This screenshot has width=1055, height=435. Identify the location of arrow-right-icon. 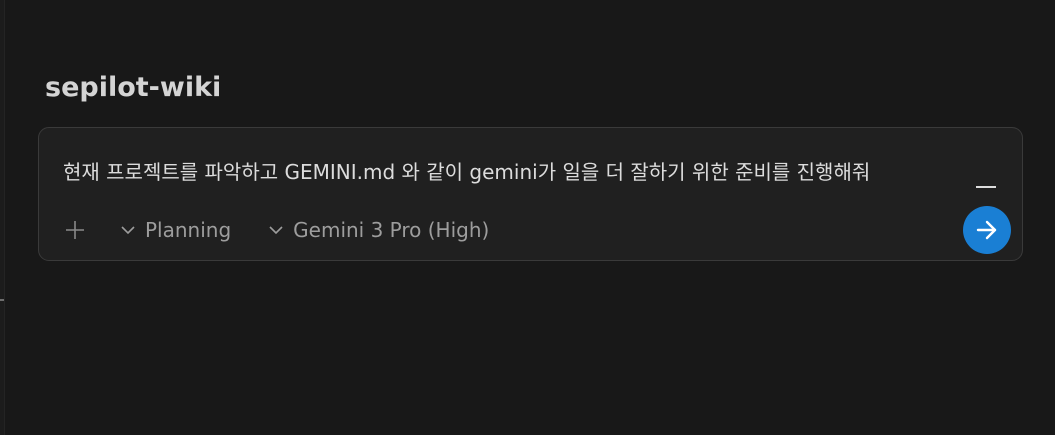
(986, 230).